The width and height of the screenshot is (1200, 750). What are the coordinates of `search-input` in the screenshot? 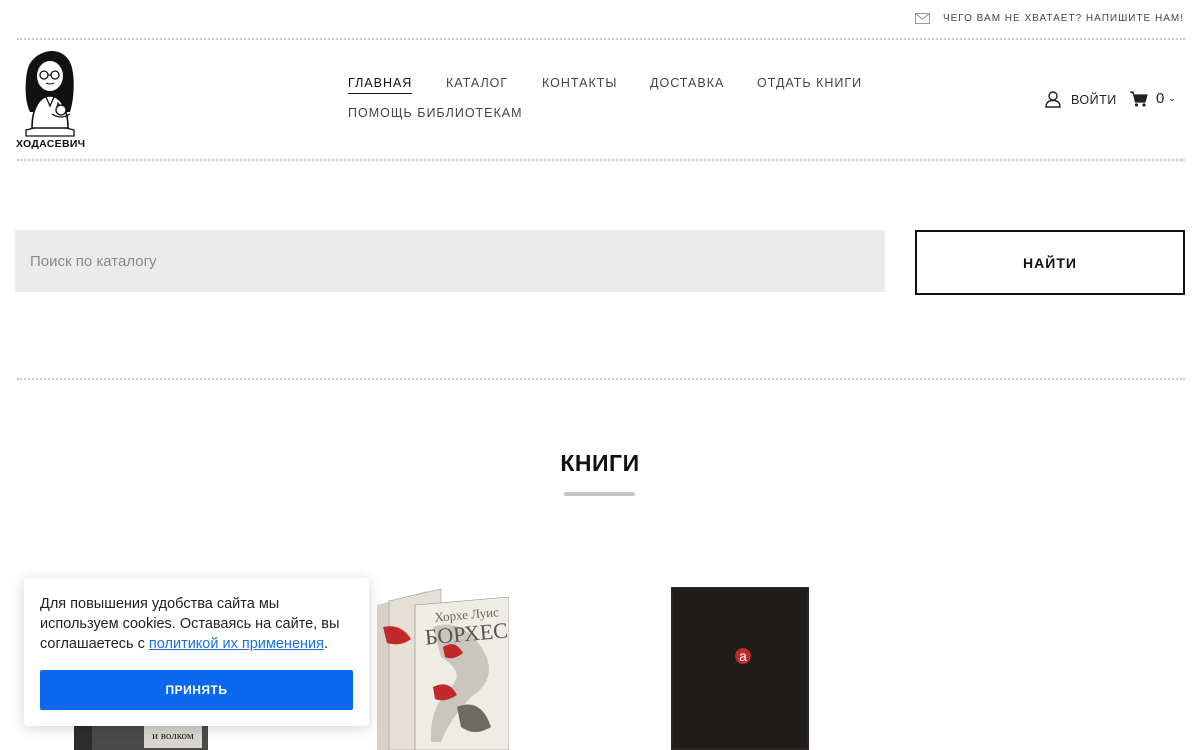 It's located at (450, 261).